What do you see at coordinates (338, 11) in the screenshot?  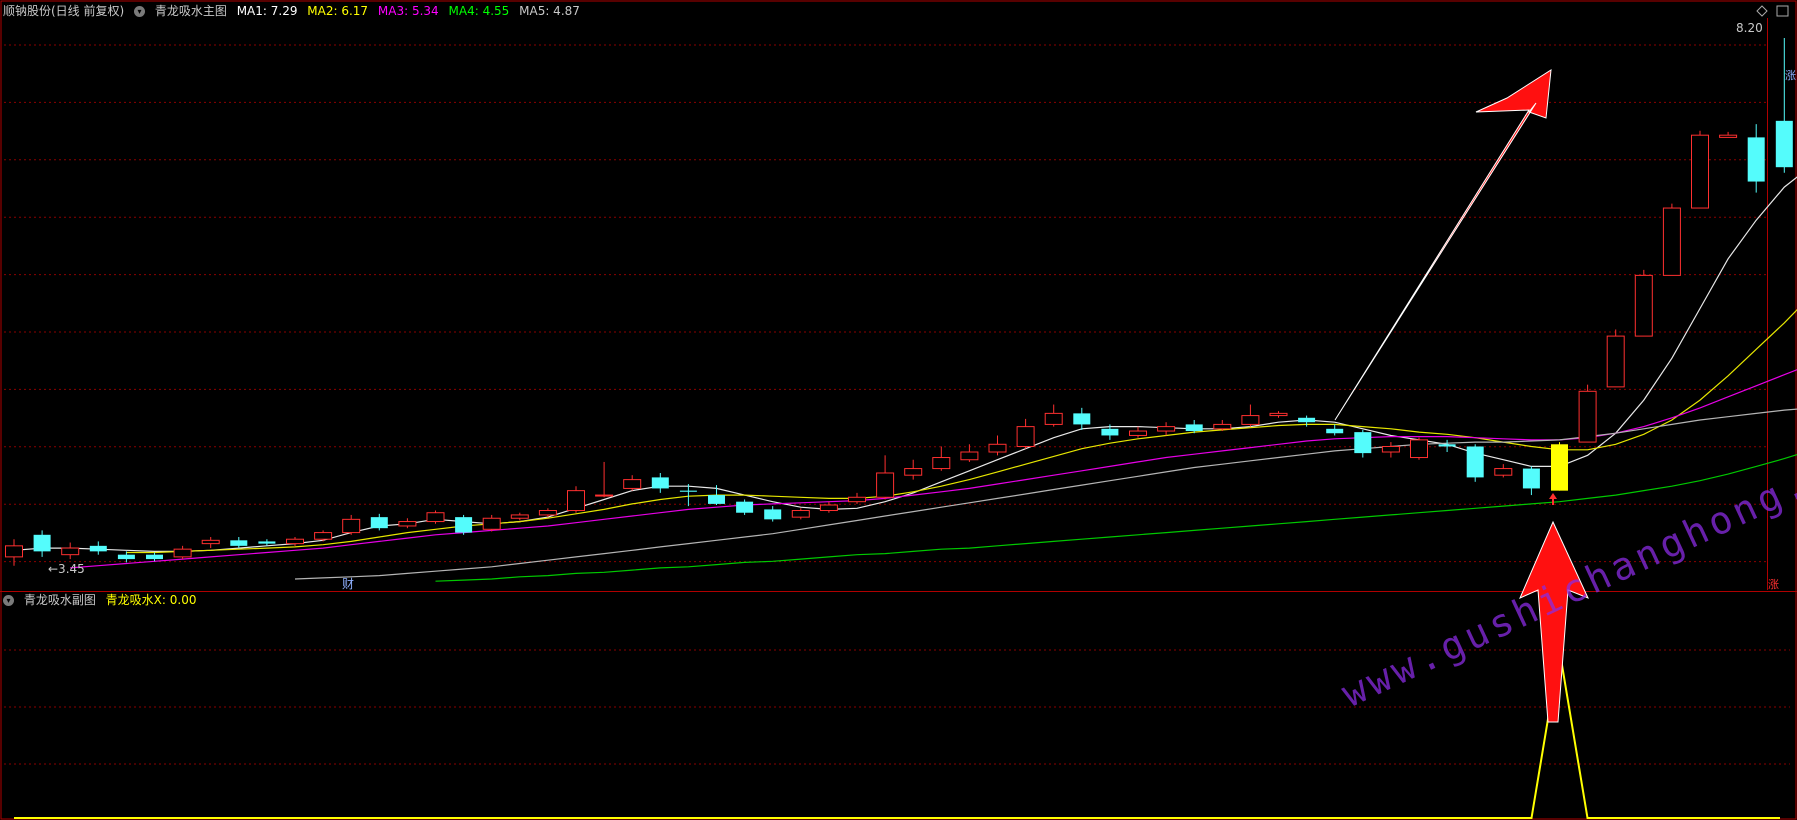 I see `ma2-label: MA2: 6.17` at bounding box center [338, 11].